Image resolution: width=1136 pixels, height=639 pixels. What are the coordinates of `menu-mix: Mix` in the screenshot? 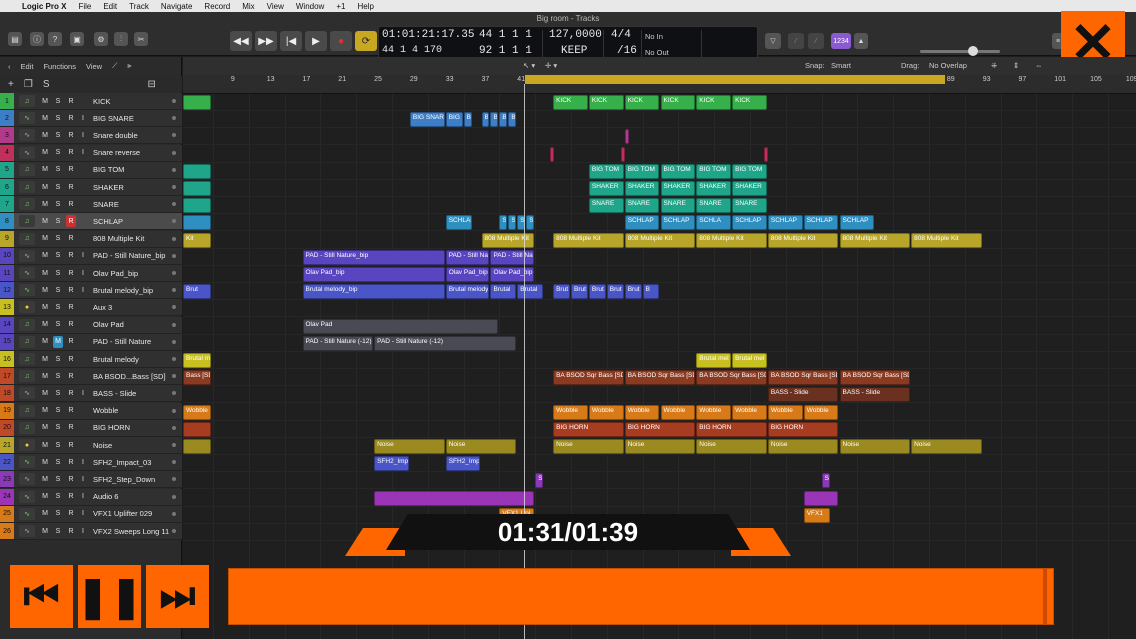 It's located at (248, 6).